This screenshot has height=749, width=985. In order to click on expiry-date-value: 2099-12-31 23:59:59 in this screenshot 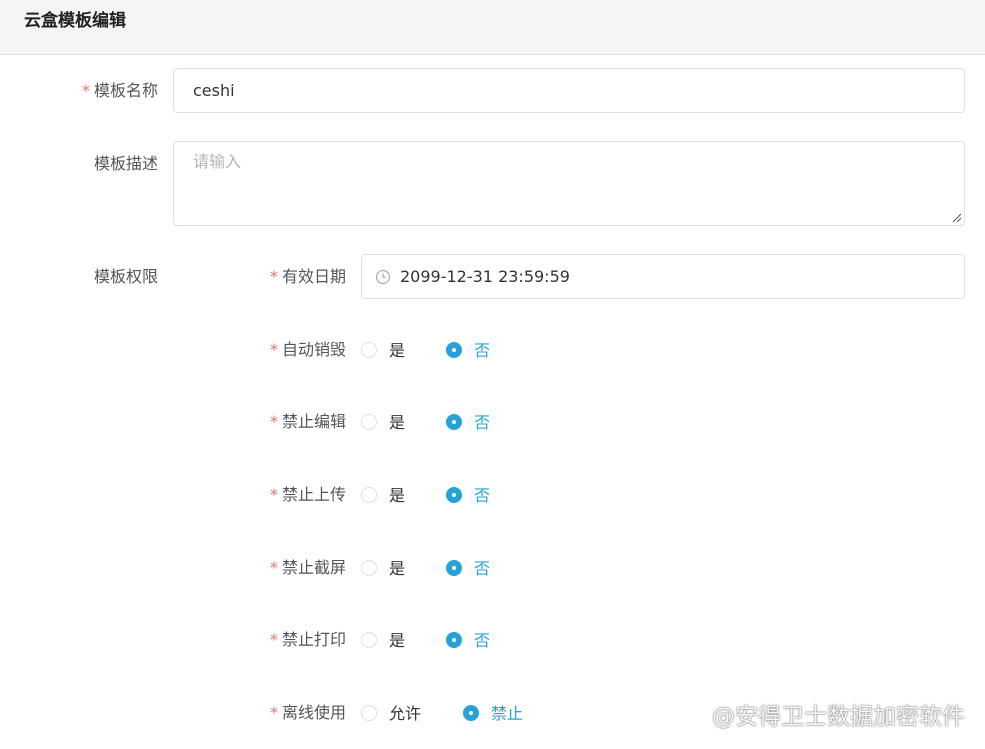, I will do `click(485, 276)`.